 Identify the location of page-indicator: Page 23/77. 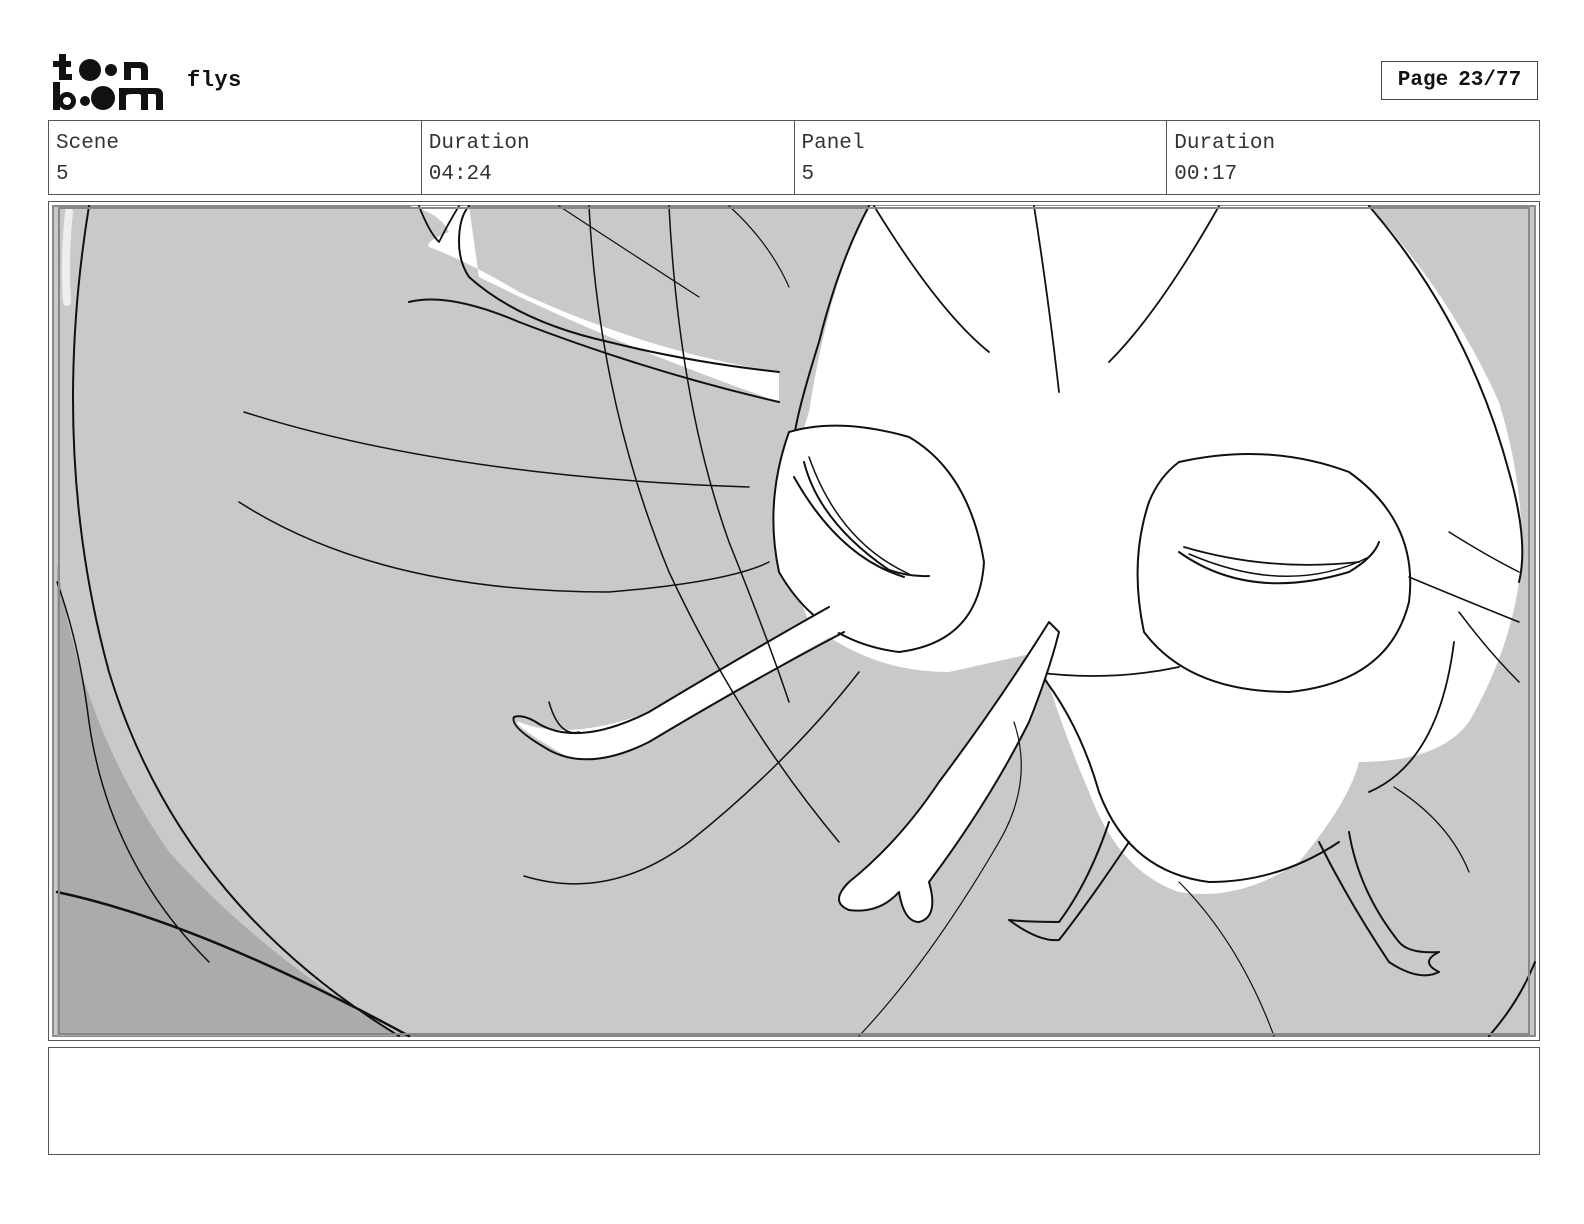
(1459, 80).